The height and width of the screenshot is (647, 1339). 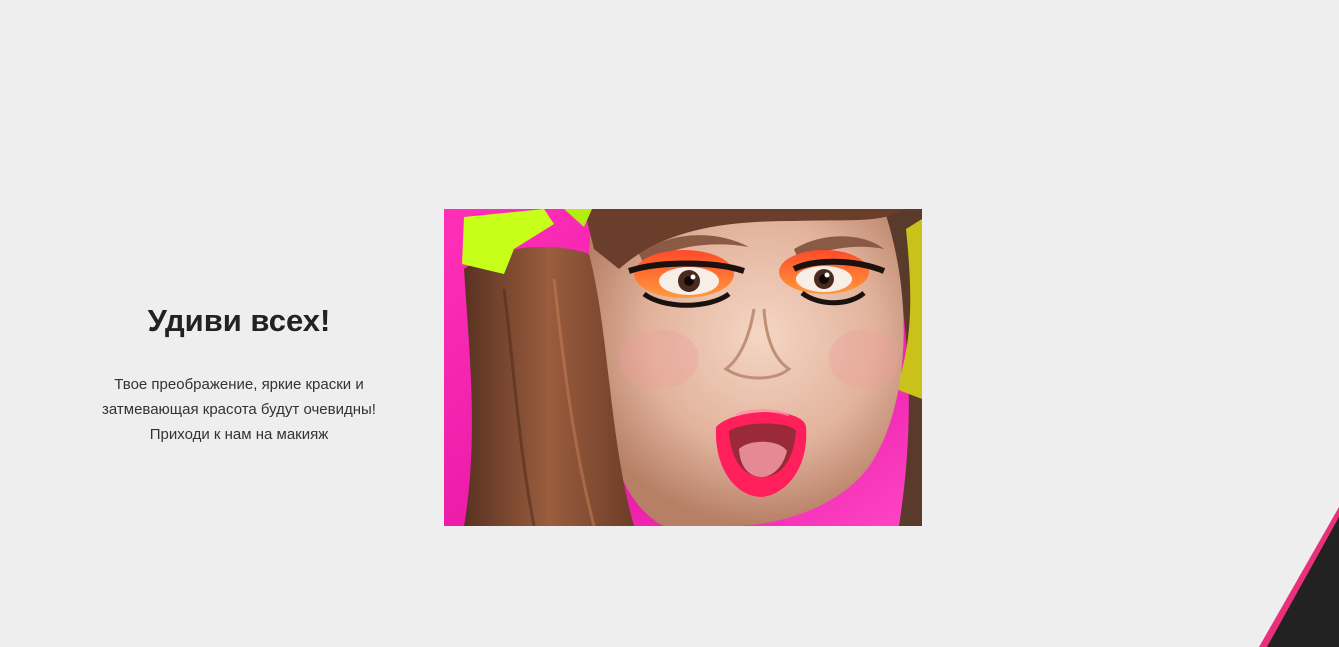 I want to click on corner-decoration, so click(x=1299, y=577).